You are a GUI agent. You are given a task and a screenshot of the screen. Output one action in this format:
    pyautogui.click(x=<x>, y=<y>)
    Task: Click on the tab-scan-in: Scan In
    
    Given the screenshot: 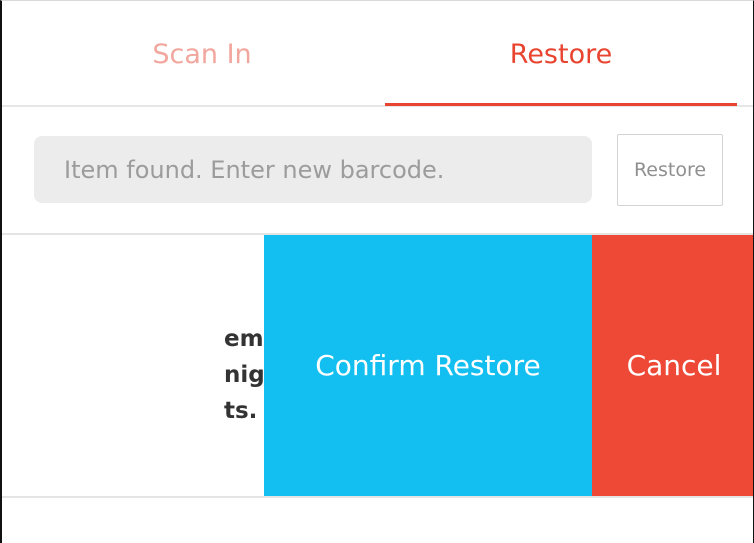 What is the action you would take?
    pyautogui.click(x=202, y=54)
    